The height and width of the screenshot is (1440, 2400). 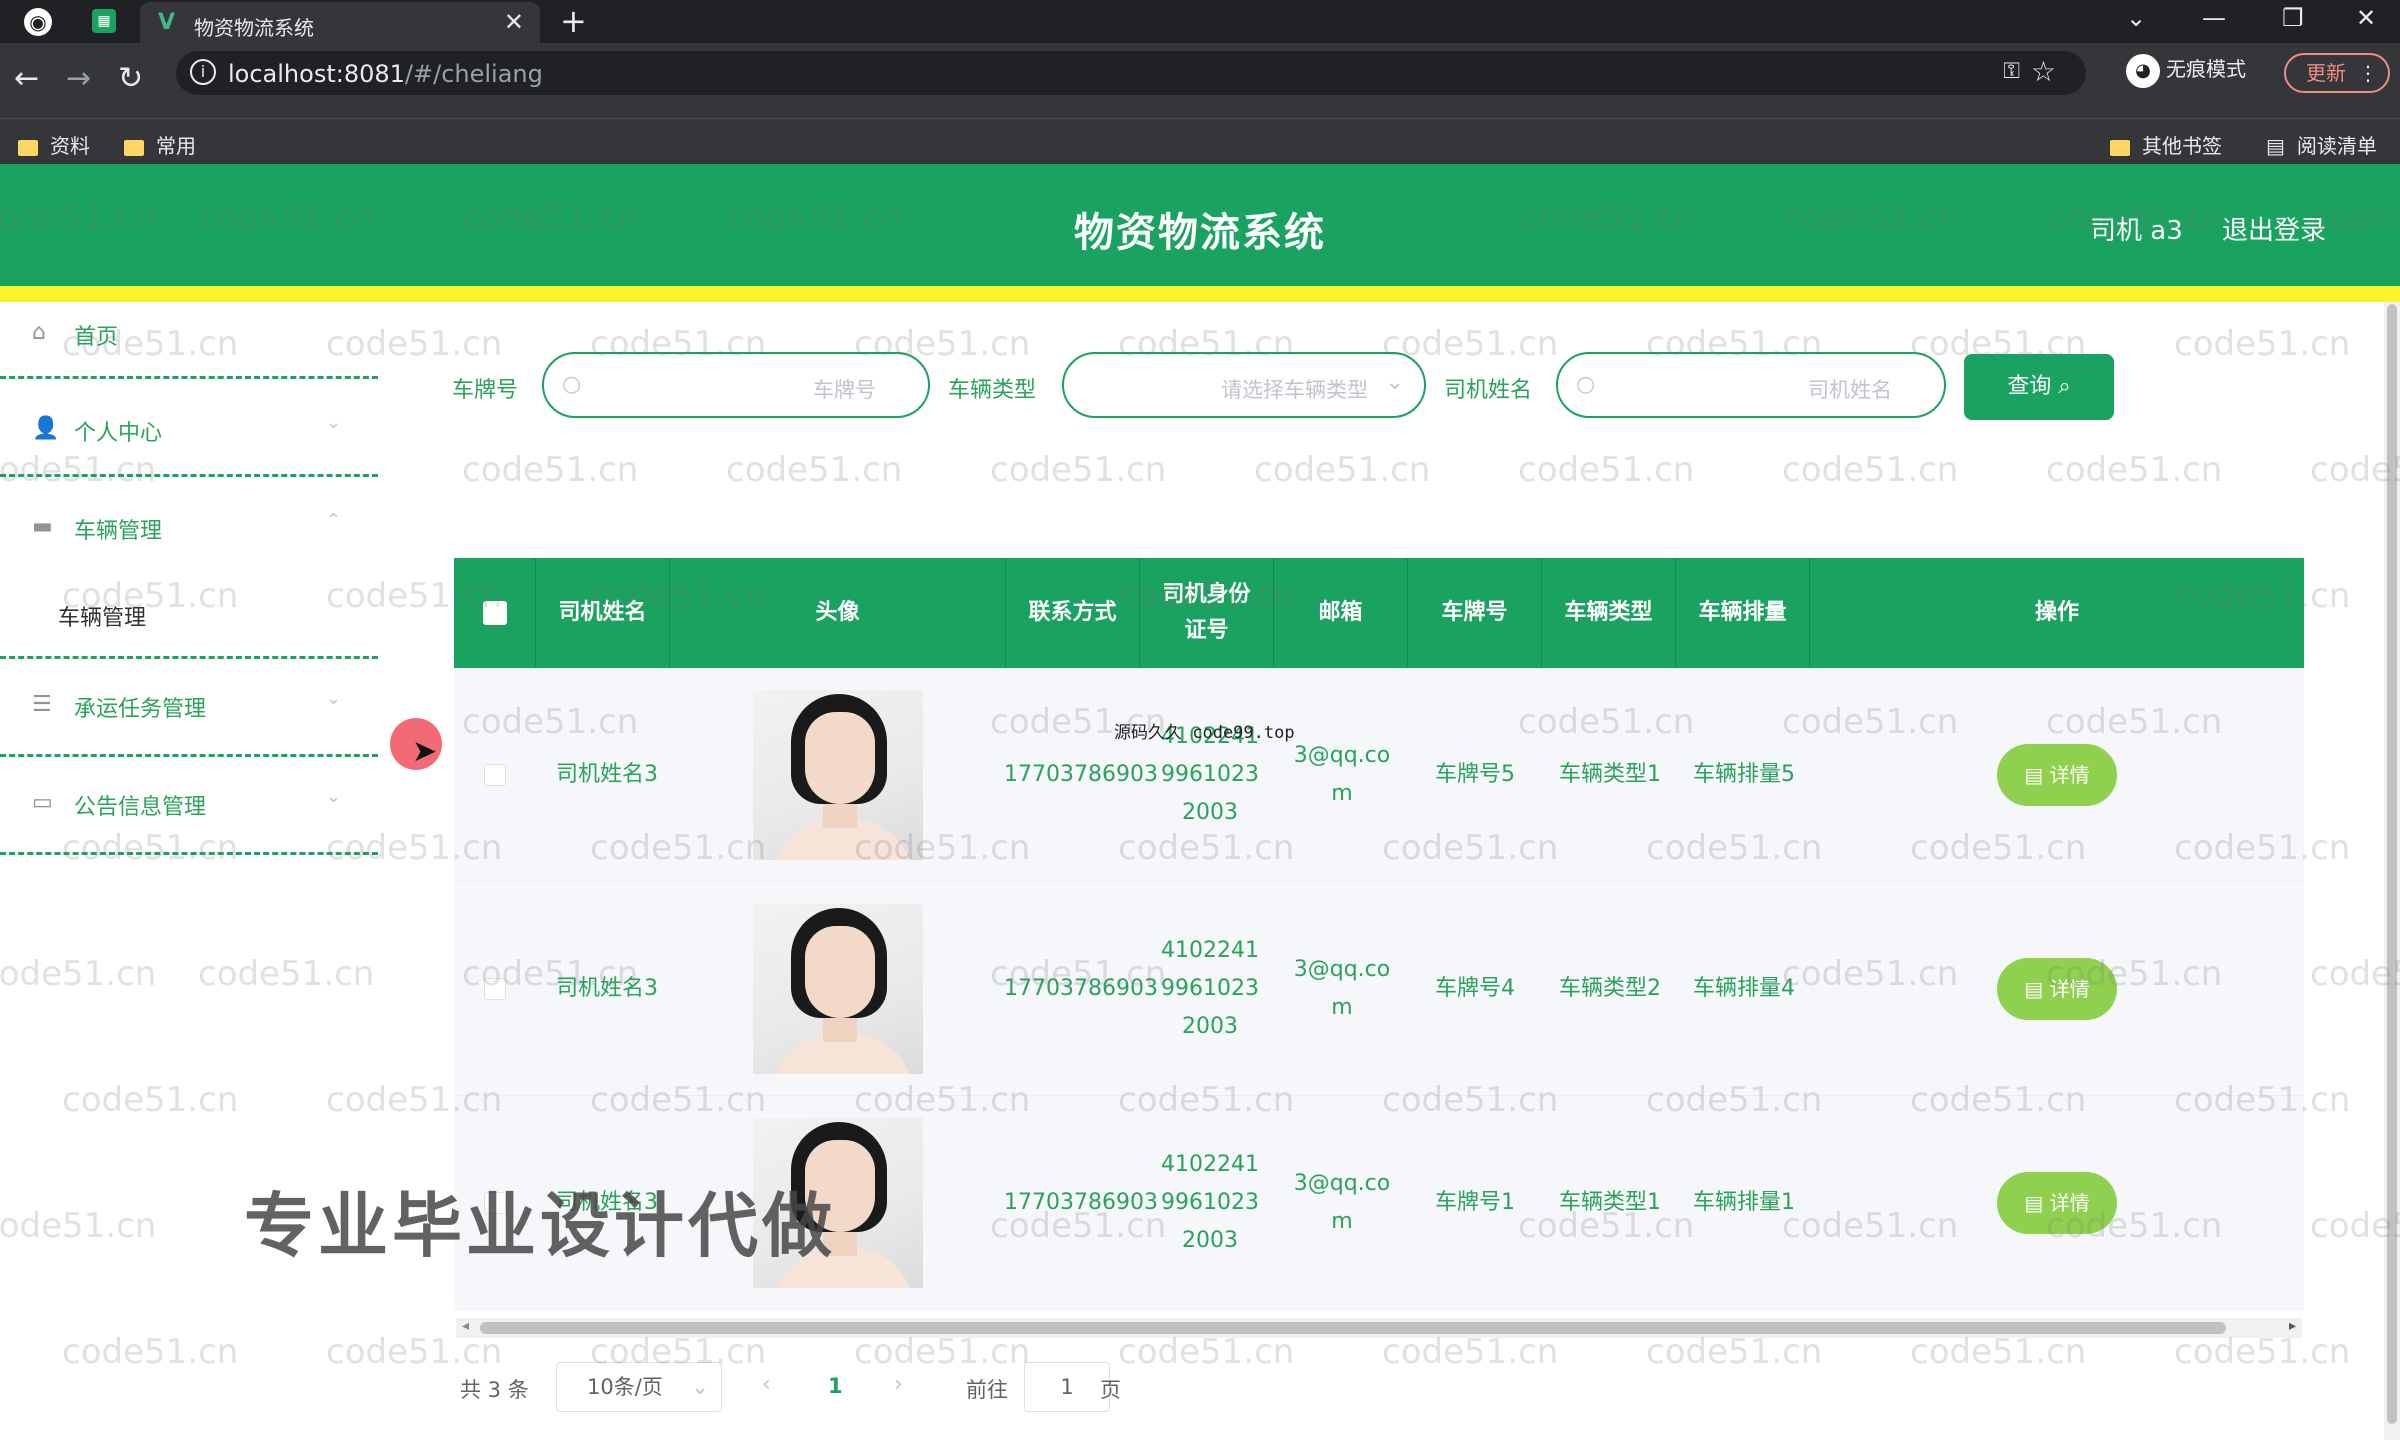 What do you see at coordinates (835, 1386) in the screenshot?
I see `page-number: 1` at bounding box center [835, 1386].